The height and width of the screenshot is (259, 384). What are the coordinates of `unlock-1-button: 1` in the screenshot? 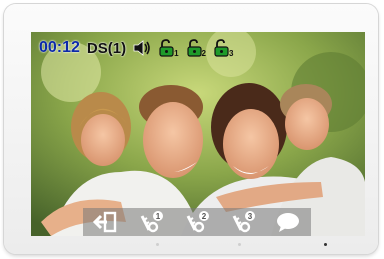 It's located at (151, 222).